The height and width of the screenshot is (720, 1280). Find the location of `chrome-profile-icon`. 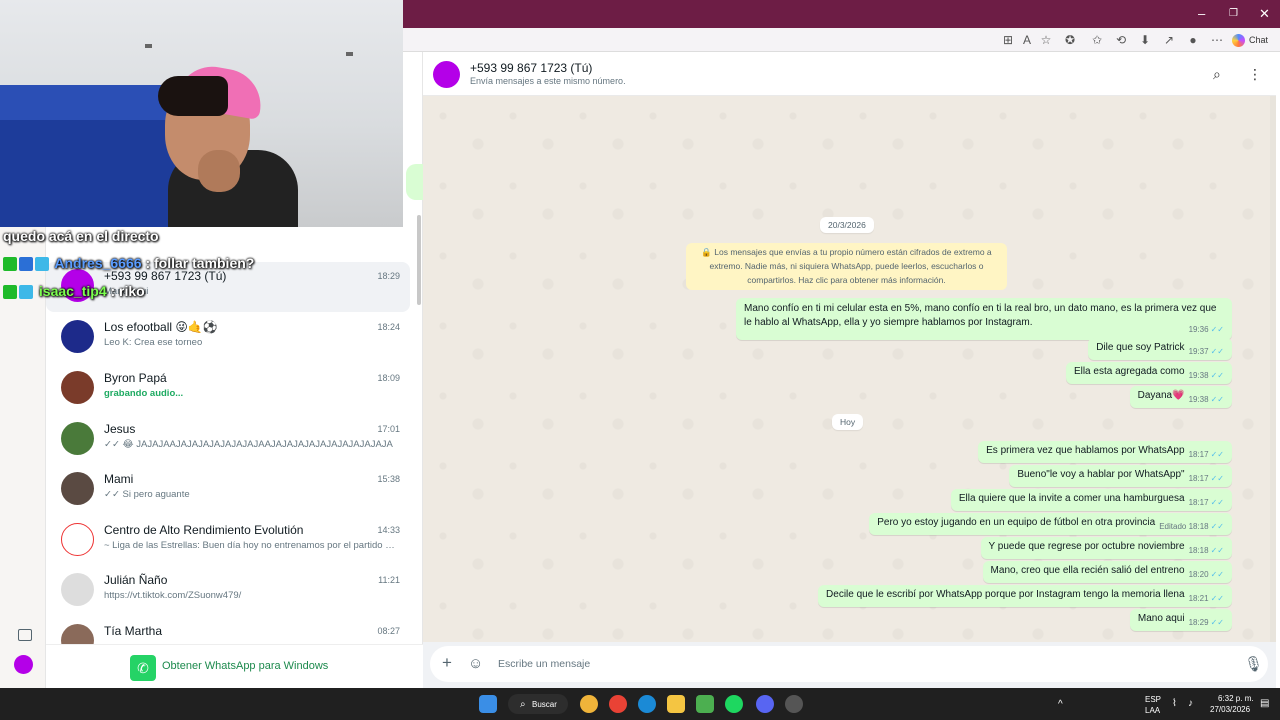

chrome-profile-icon is located at coordinates (618, 704).